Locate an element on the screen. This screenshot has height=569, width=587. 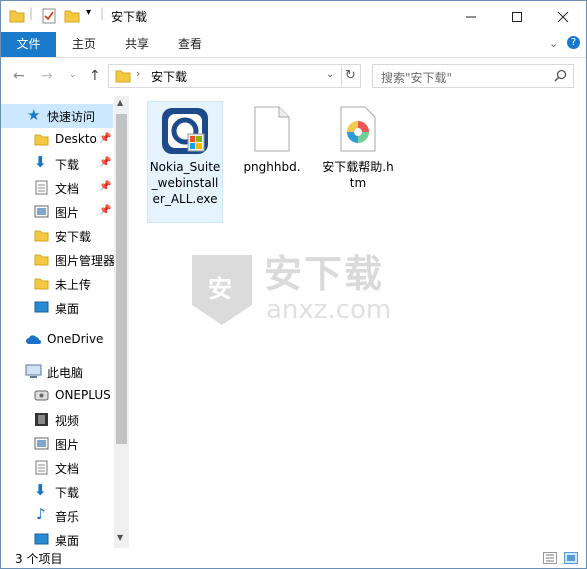
help-icon: ? is located at coordinates (573, 42).